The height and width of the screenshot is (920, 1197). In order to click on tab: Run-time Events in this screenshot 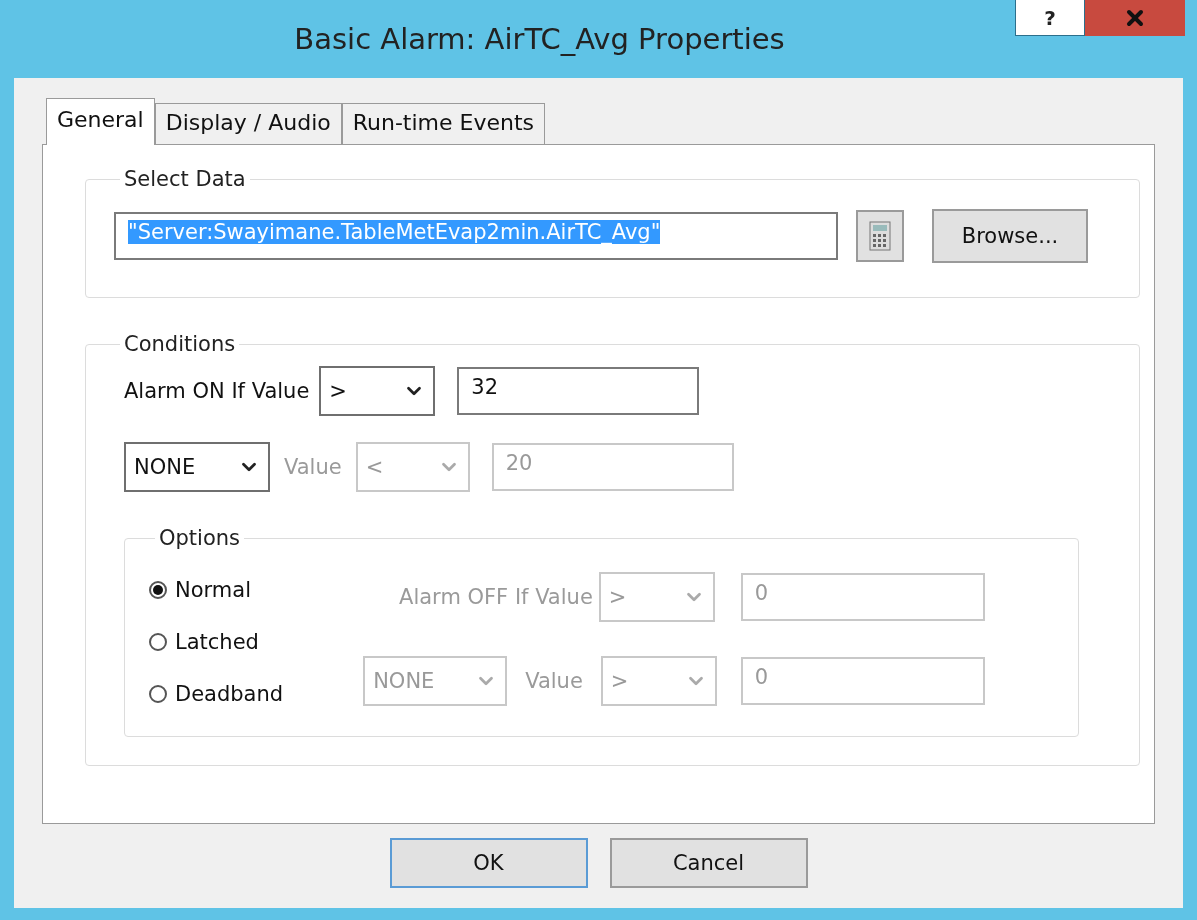, I will do `click(443, 123)`.